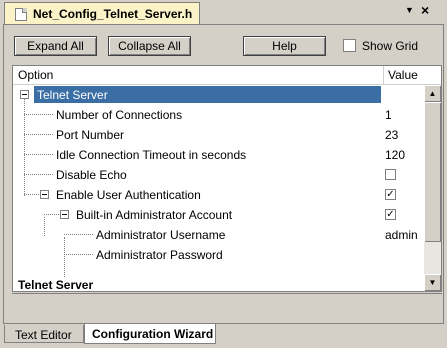  What do you see at coordinates (409, 10) in the screenshot?
I see `dropdown-arrow-icon: ▼` at bounding box center [409, 10].